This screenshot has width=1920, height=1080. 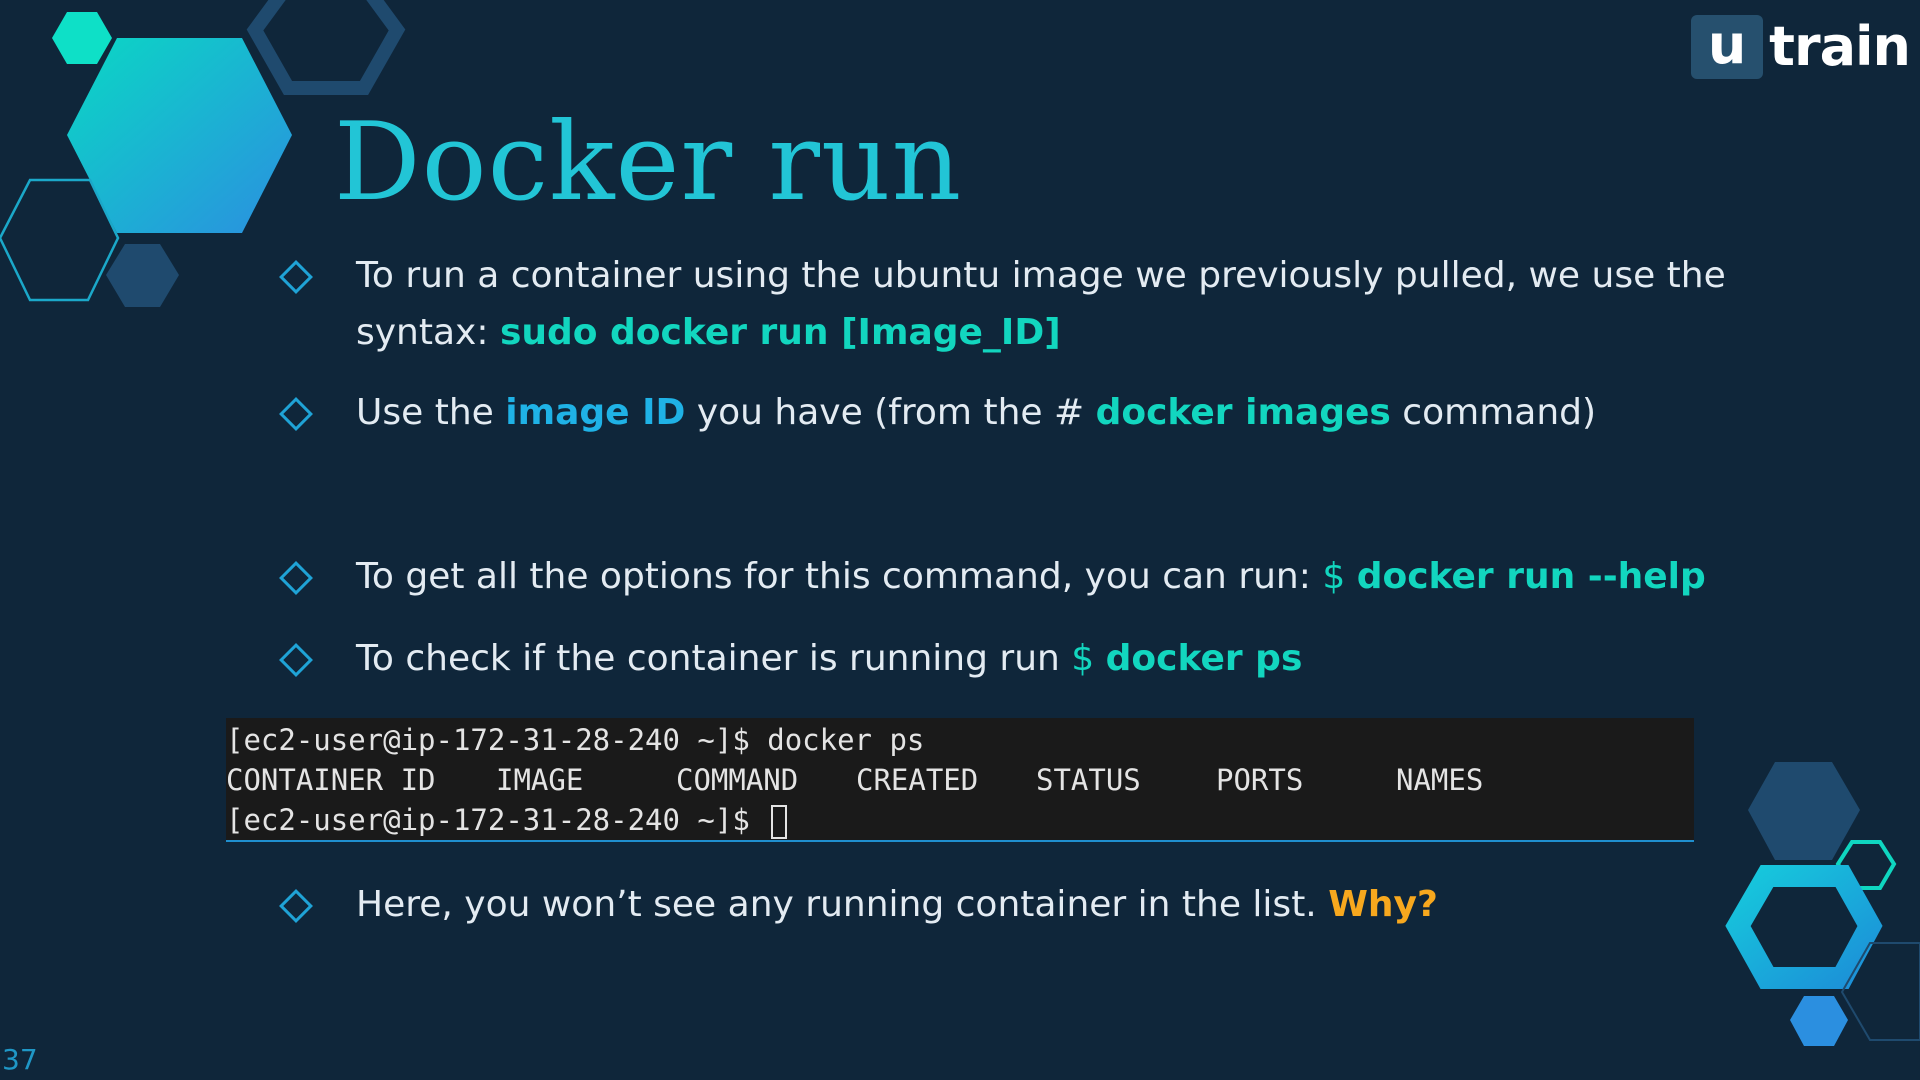 I want to click on terminal-command-line: [ec2-user@ip-172-31-28-240 ~]$ docker ps, so click(x=575, y=740).